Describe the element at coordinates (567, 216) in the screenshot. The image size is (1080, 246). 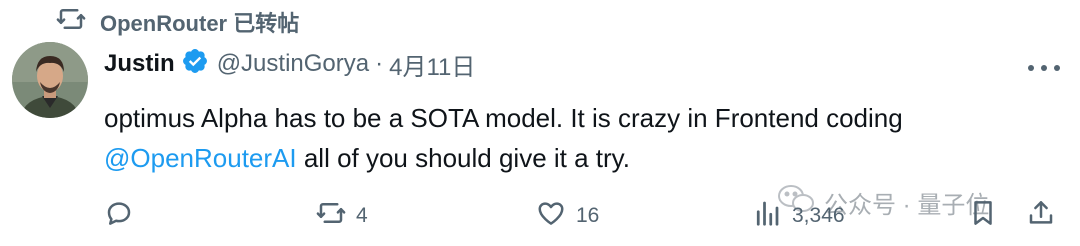
I see `like-button: 16` at that location.